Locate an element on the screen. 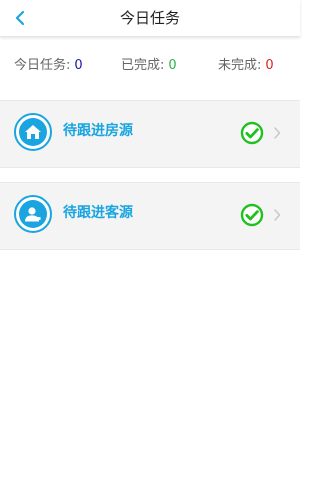  stat-undone-label: 未完成: is located at coordinates (240, 65).